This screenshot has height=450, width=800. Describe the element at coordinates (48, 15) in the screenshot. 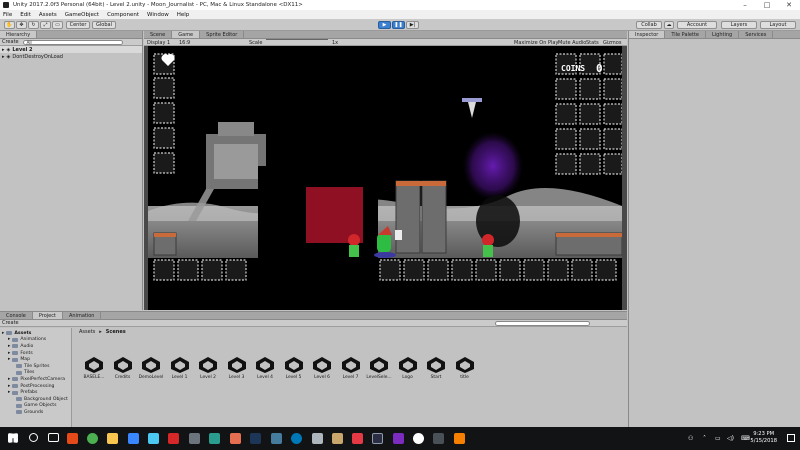

I see `menu-assets: Assets` at that location.